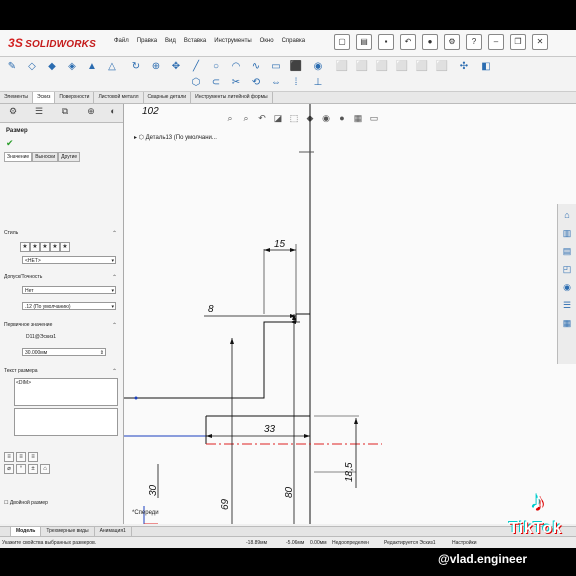 The width and height of the screenshot is (576, 576). What do you see at coordinates (21, 469) in the screenshot?
I see `degree-icon: °` at bounding box center [21, 469].